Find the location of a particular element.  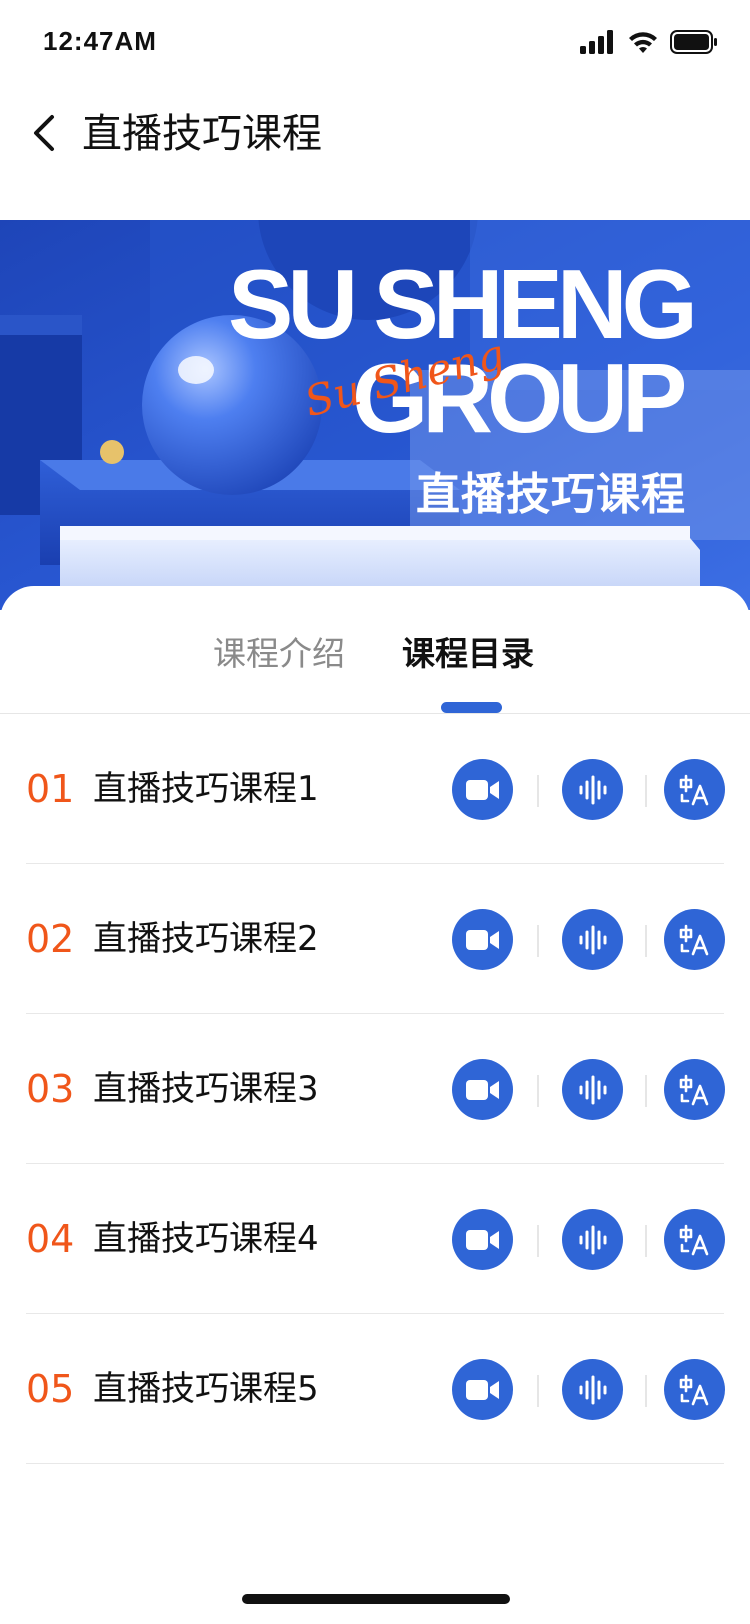

lesson-row: 02 直播技巧课程2 is located at coordinates (375, 939).